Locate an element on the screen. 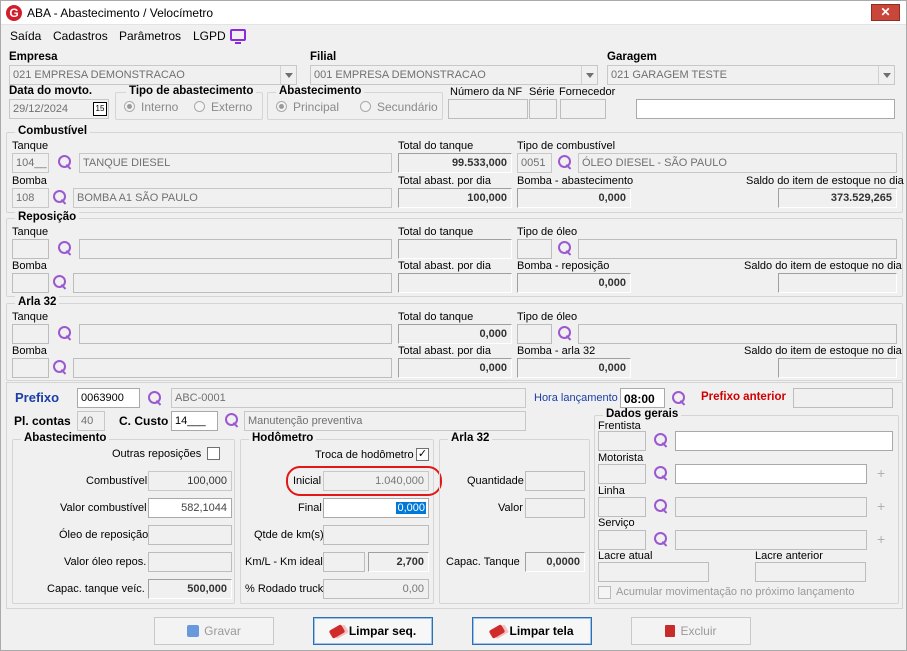  comb-tanque-label: Tanque is located at coordinates (30, 146).